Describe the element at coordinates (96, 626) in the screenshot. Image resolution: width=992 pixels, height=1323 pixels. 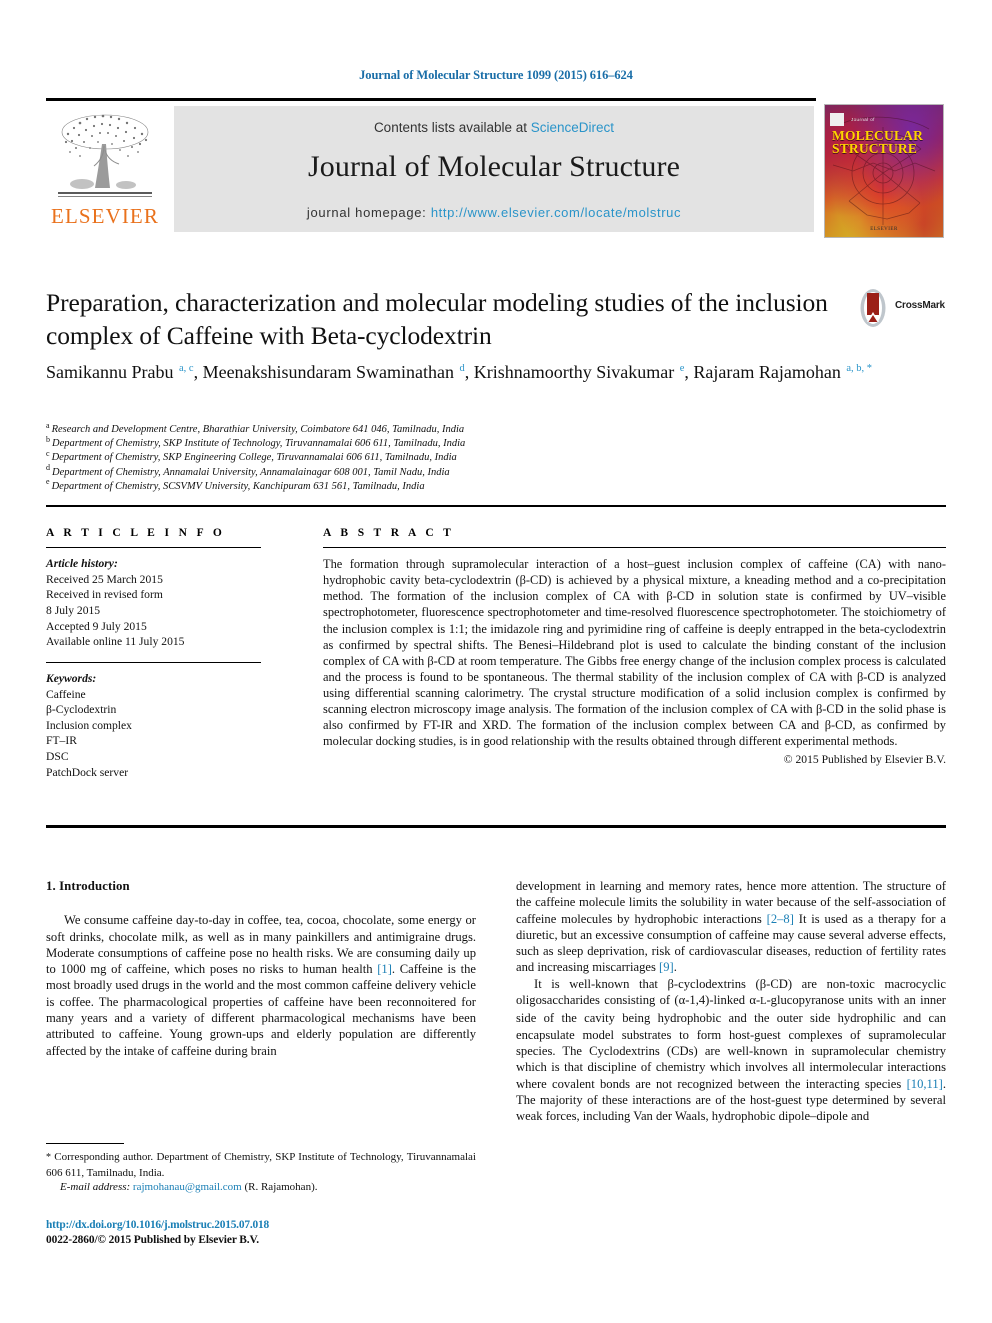
I see `article-history-line: Accepted 9 July 2015` at that location.